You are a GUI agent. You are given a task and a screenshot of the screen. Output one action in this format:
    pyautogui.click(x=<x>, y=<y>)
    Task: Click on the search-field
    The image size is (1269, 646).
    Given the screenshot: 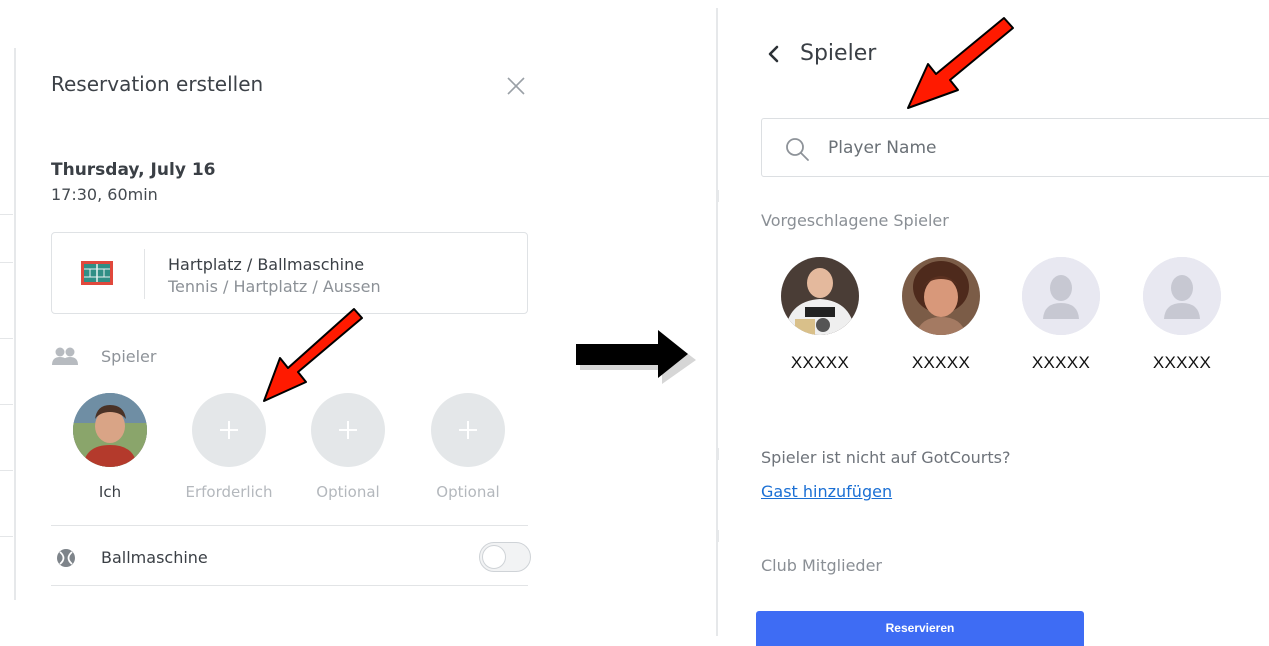 What is the action you would take?
    pyautogui.click(x=1015, y=147)
    